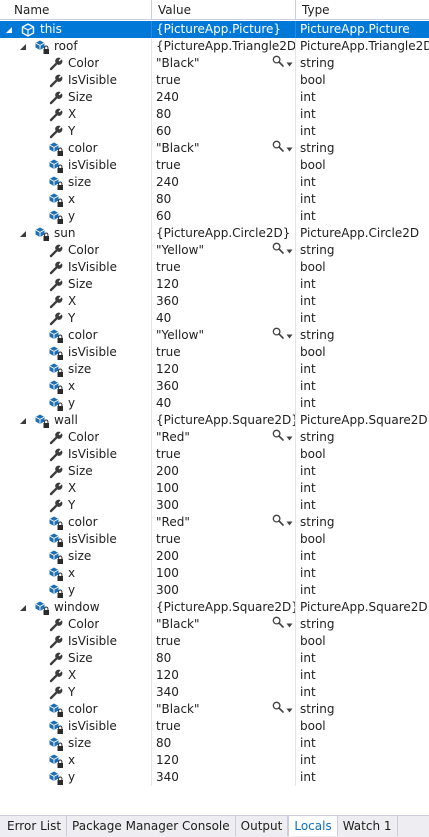  I want to click on tab-locals: Locals, so click(313, 826).